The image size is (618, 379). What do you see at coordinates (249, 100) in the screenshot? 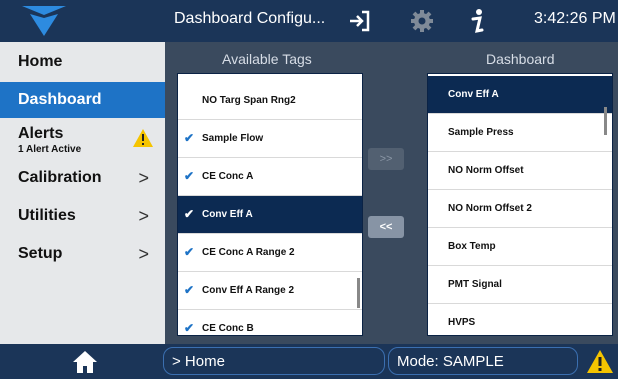
I see `list-item-label: NO Targ Span Rng2` at bounding box center [249, 100].